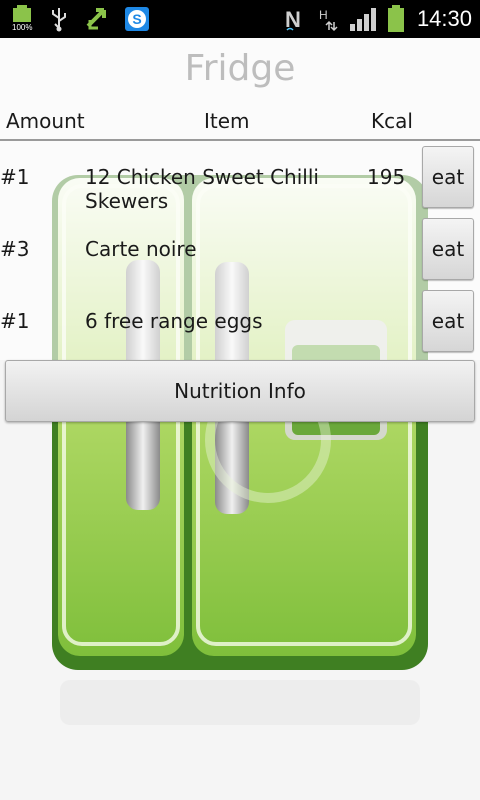  I want to click on column-header-amount: Amount, so click(45, 121).